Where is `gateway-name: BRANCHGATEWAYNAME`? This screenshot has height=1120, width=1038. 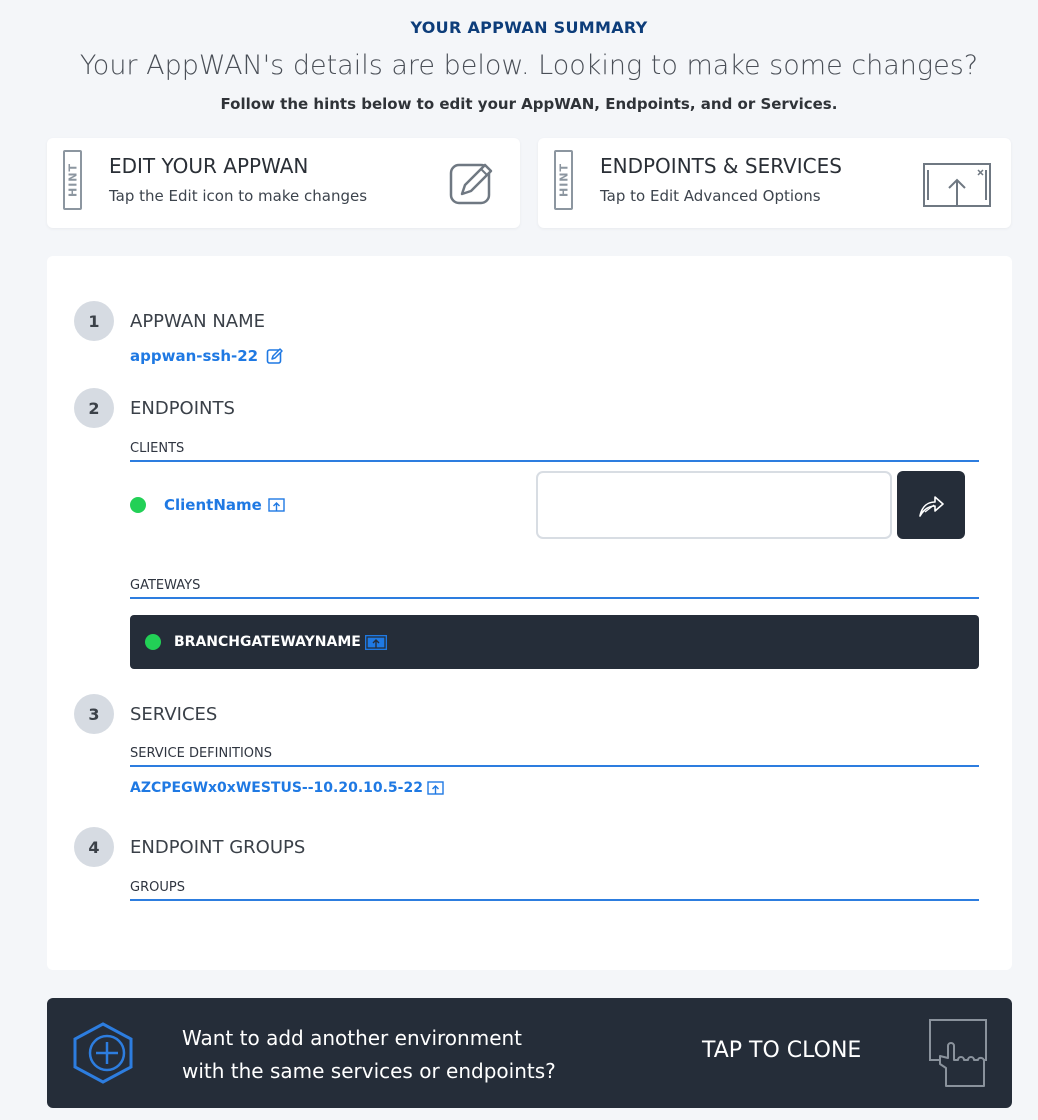
gateway-name: BRANCHGATEWAYNAME is located at coordinates (267, 642).